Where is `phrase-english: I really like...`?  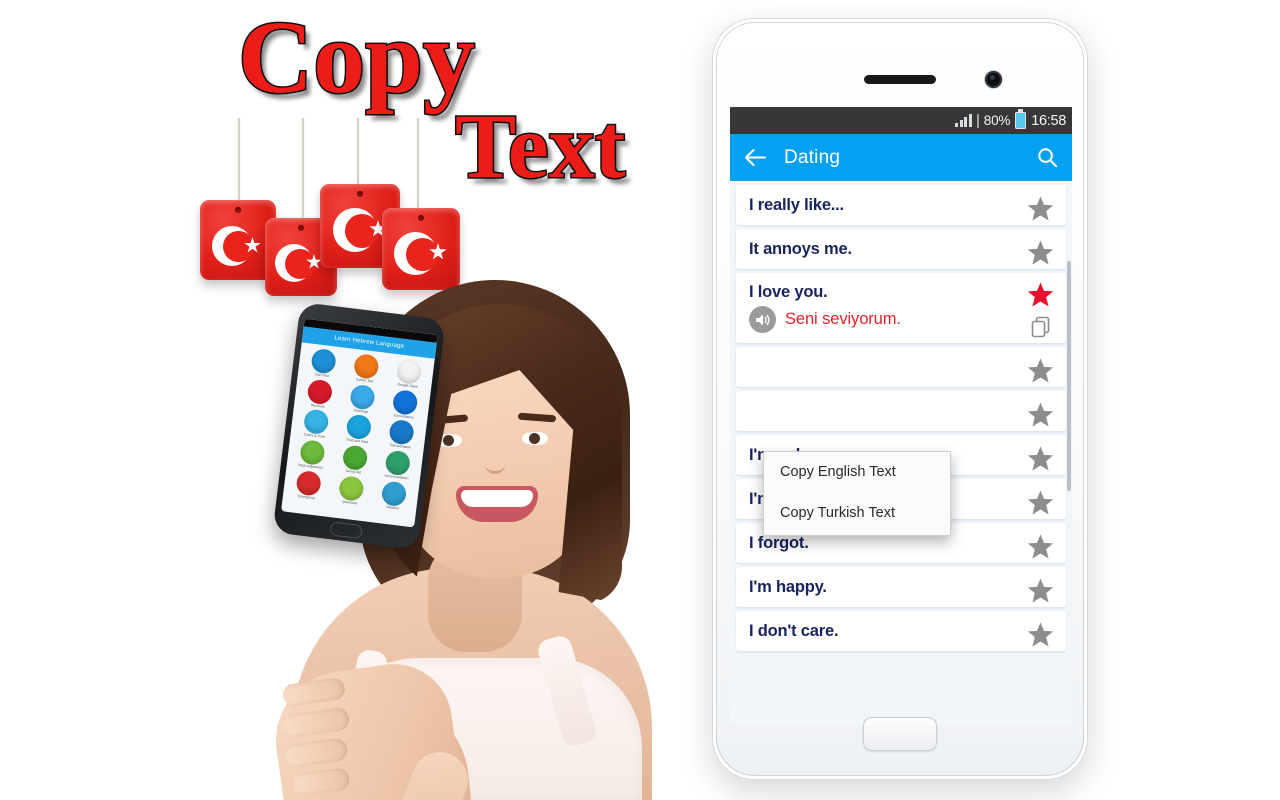 phrase-english: I really like... is located at coordinates (796, 204).